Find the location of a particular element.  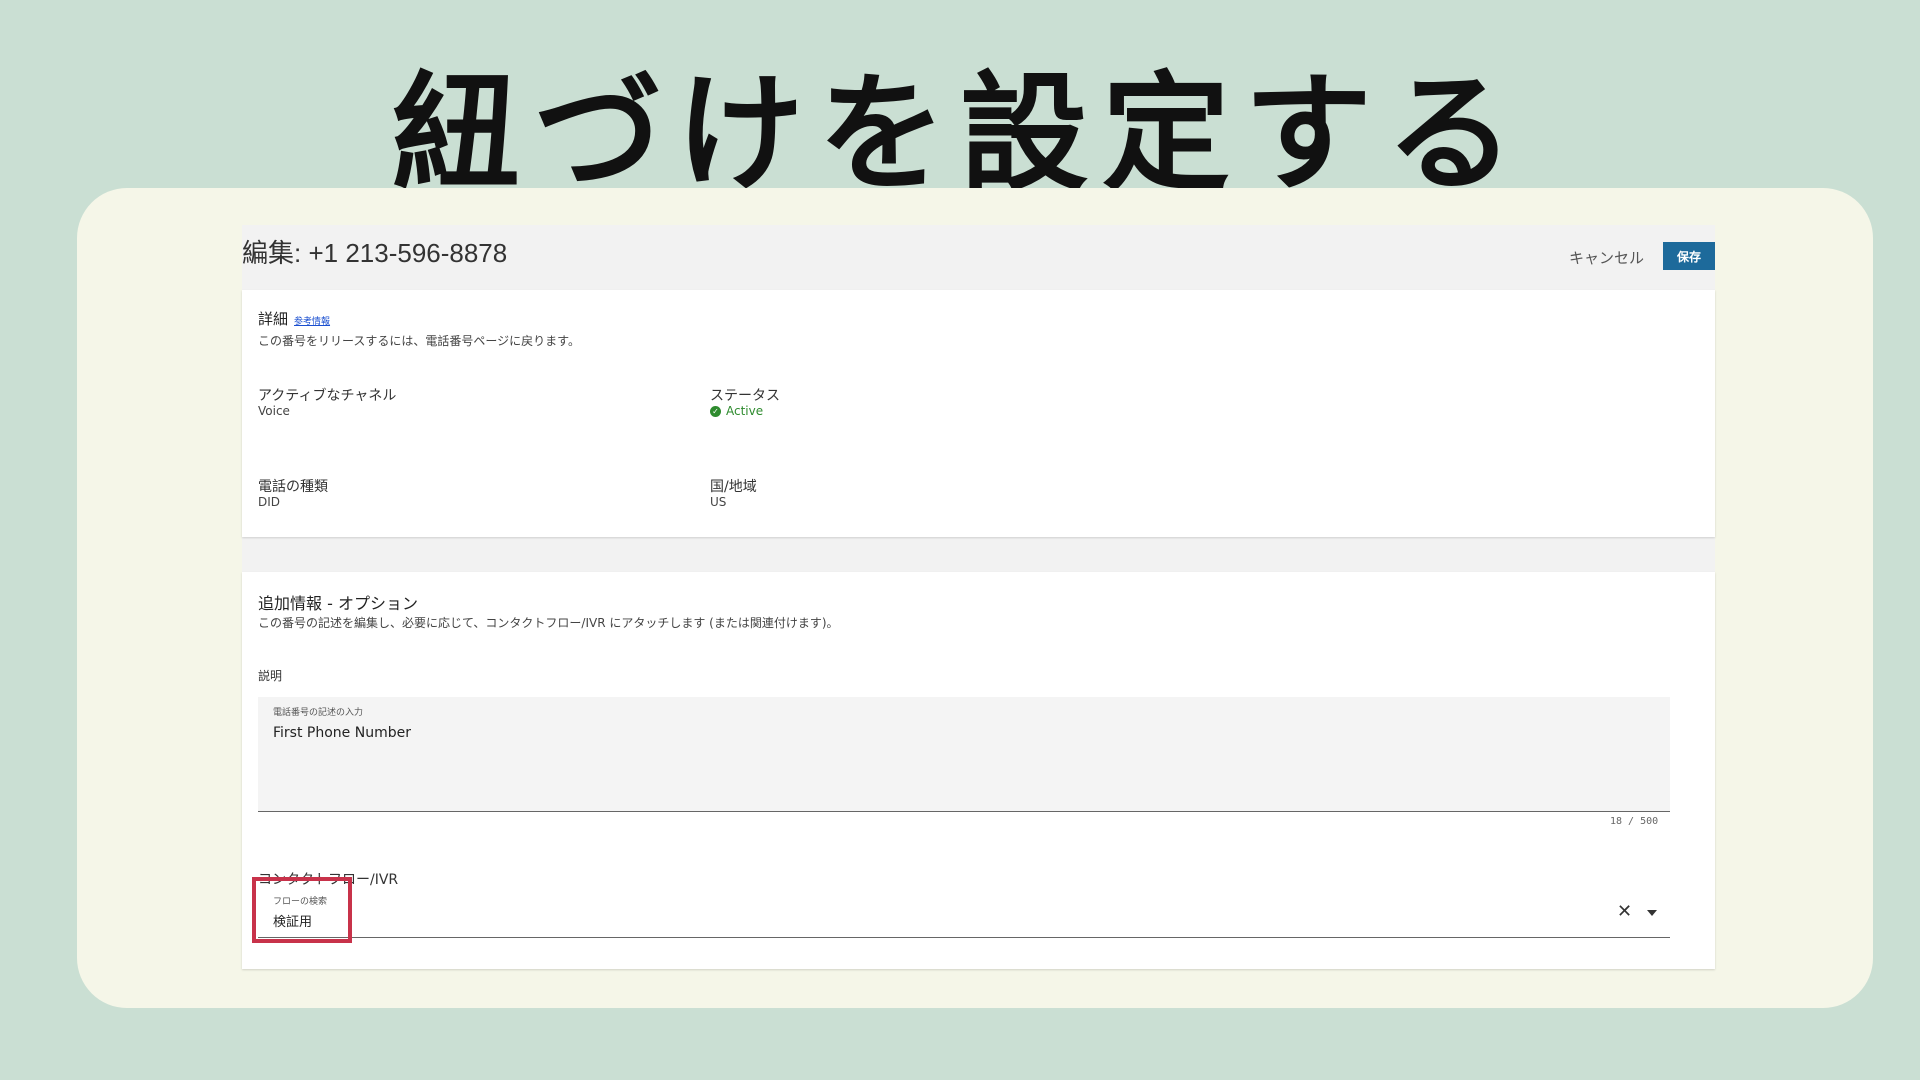

details-description: この番号をリリースするには、電話番号ページに戻ります。 is located at coordinates (419, 341).